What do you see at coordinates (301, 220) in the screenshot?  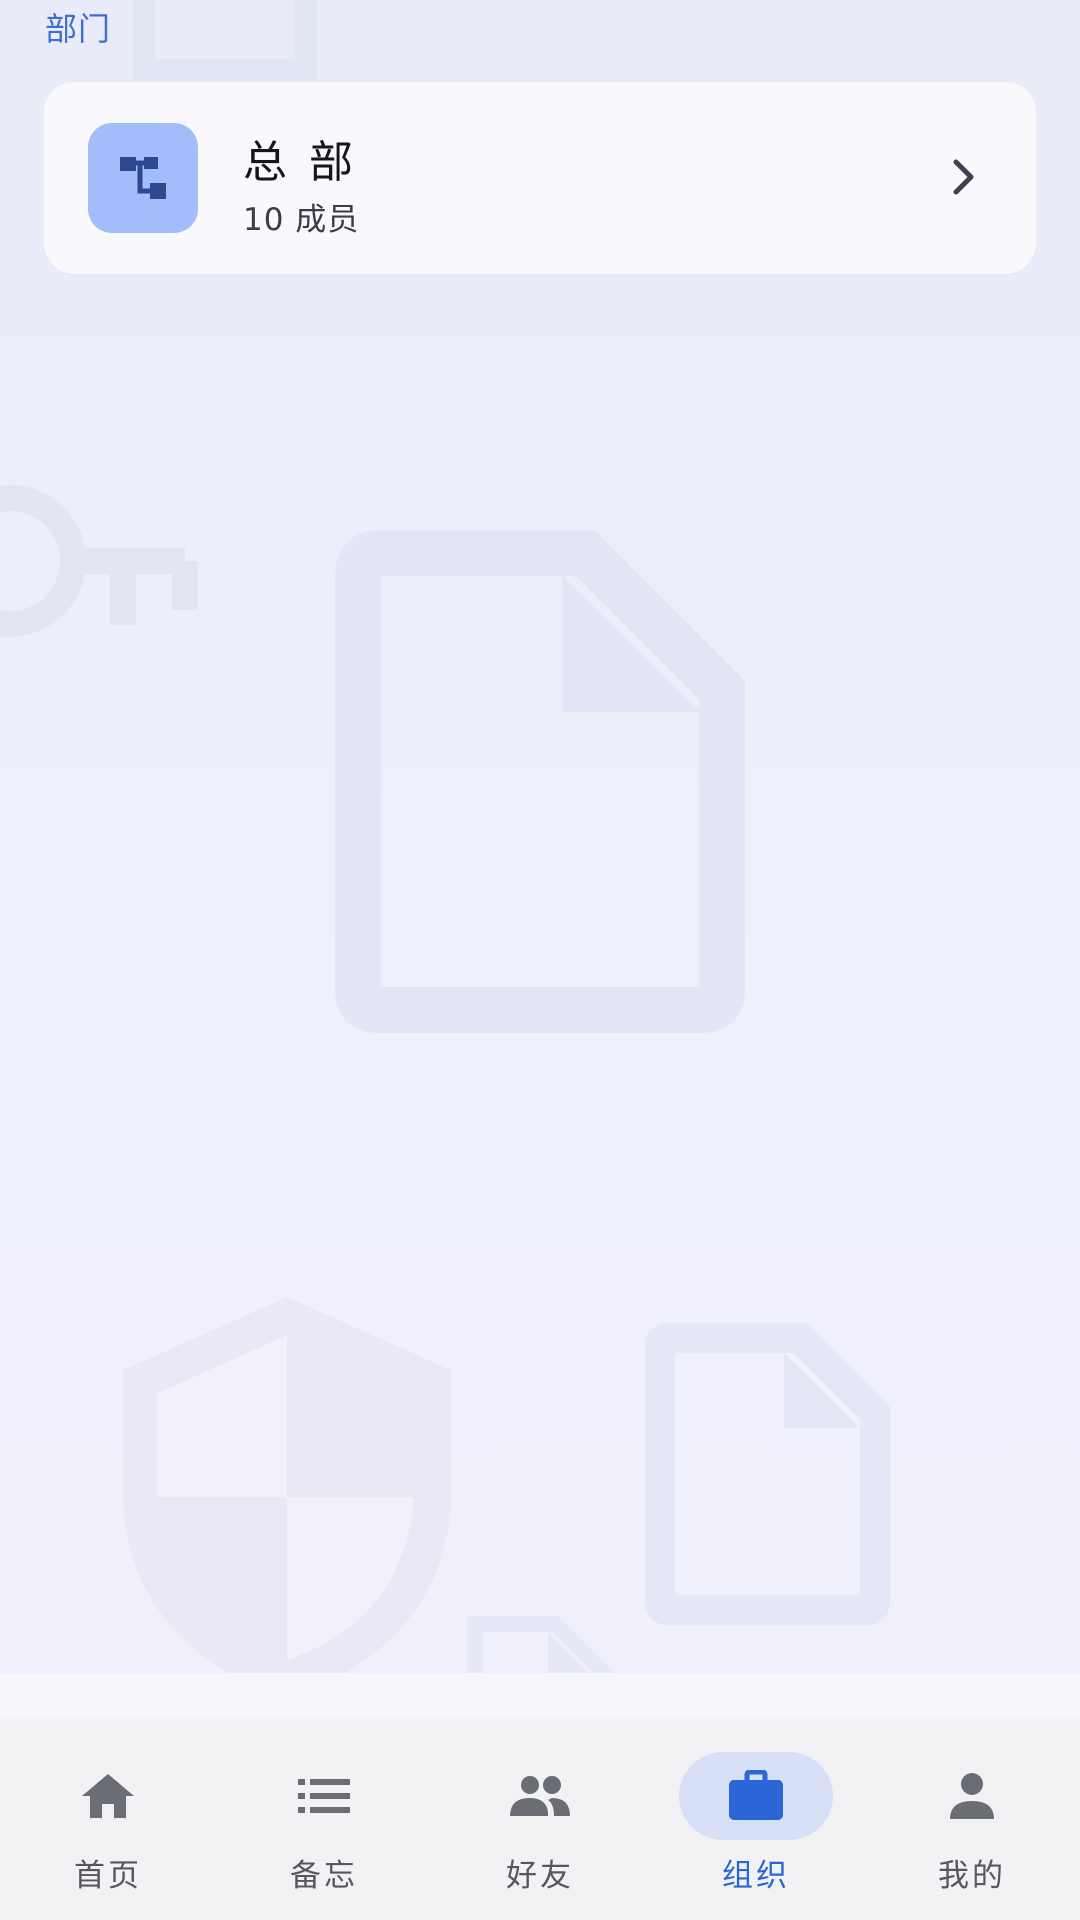 I see `department-member-count: 10 成员` at bounding box center [301, 220].